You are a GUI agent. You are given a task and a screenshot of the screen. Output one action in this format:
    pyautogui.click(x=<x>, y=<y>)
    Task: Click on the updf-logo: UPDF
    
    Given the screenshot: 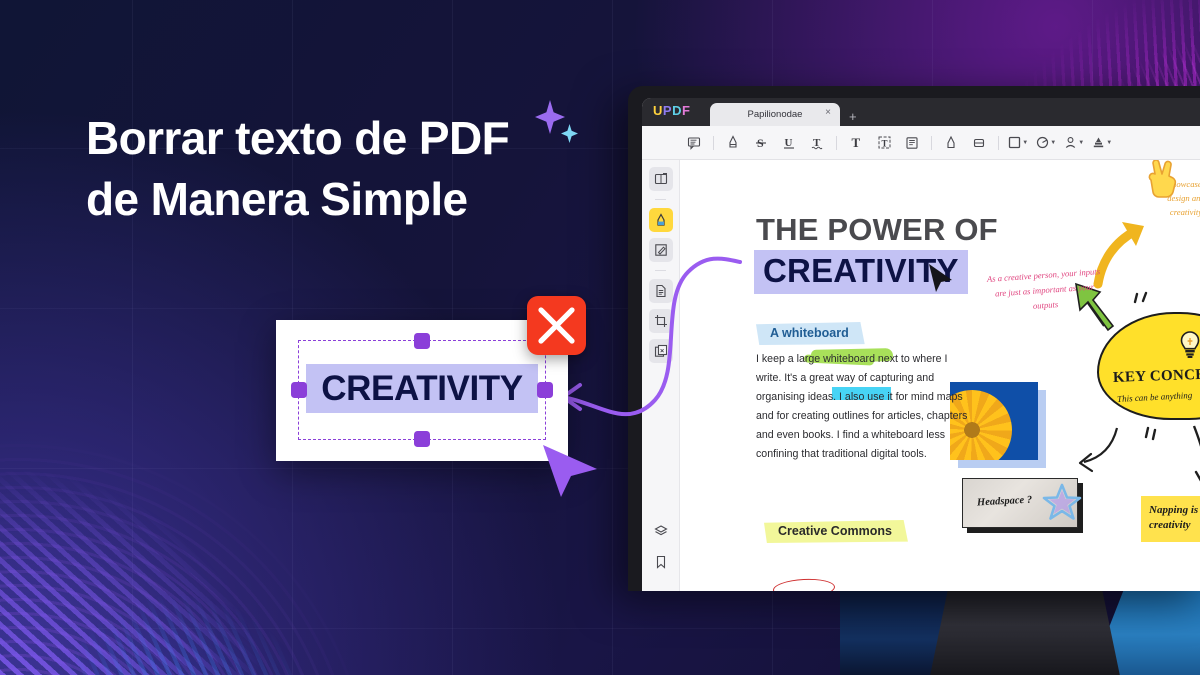 What is the action you would take?
    pyautogui.click(x=671, y=110)
    